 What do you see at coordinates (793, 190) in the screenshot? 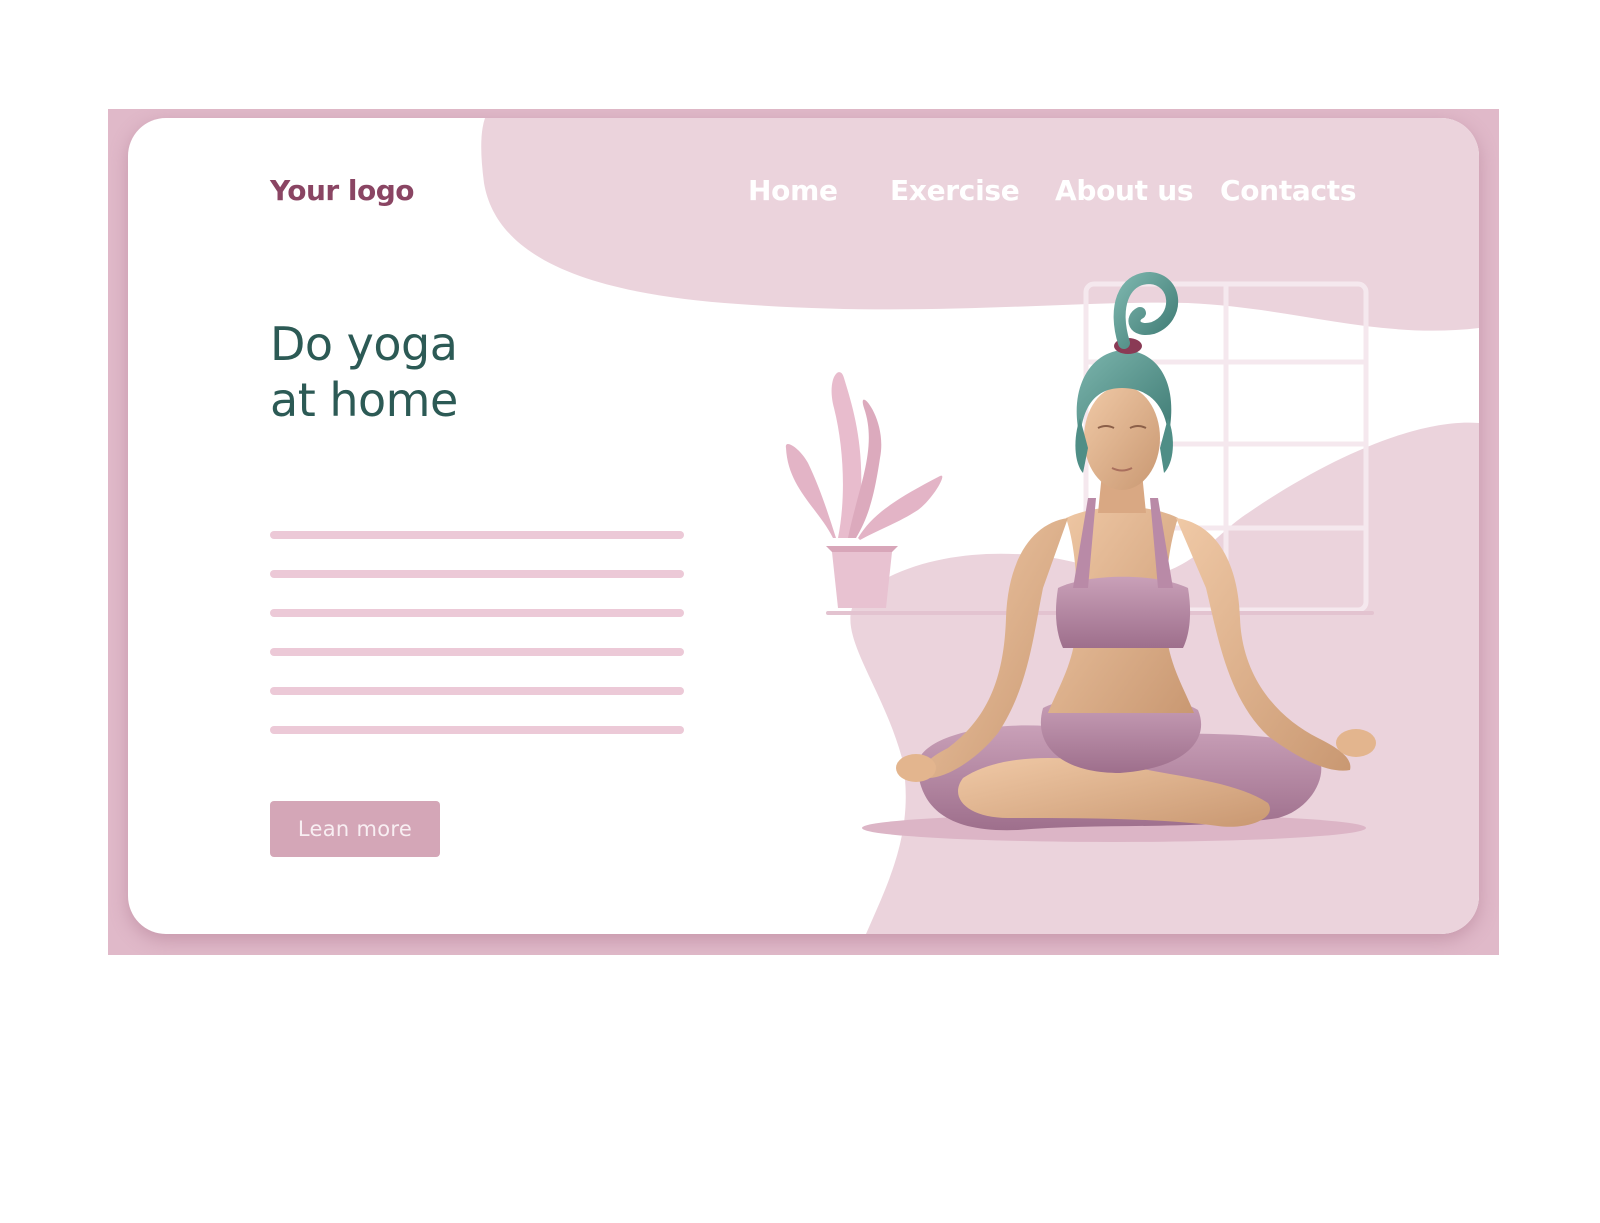
I see `nav-home: Home` at bounding box center [793, 190].